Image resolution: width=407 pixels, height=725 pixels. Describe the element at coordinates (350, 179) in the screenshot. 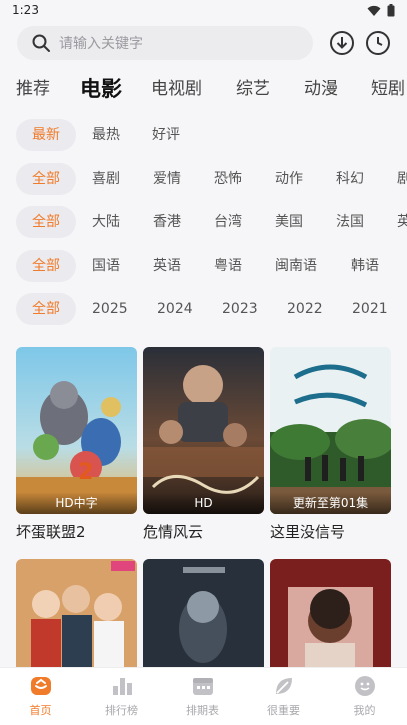

I see `filter-chip: 科幻` at that location.